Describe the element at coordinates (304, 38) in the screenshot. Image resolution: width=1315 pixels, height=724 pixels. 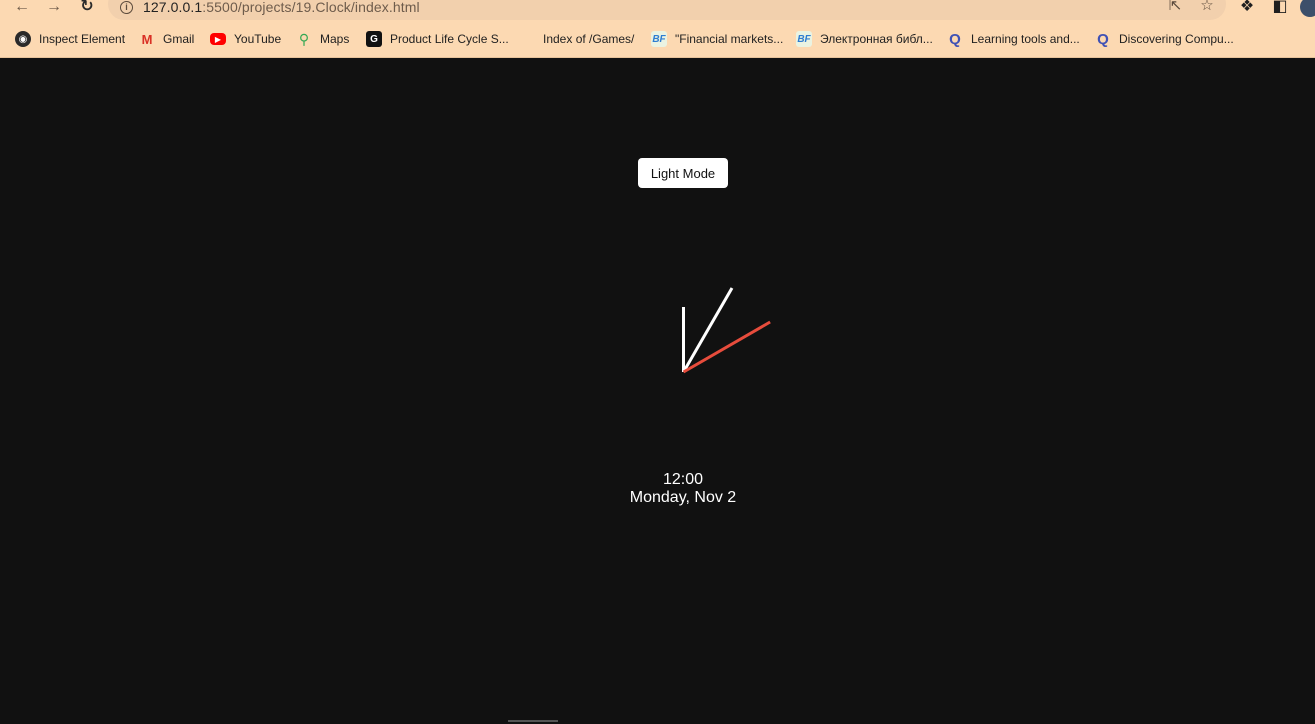
I see `maps-icon: ⚲` at that location.